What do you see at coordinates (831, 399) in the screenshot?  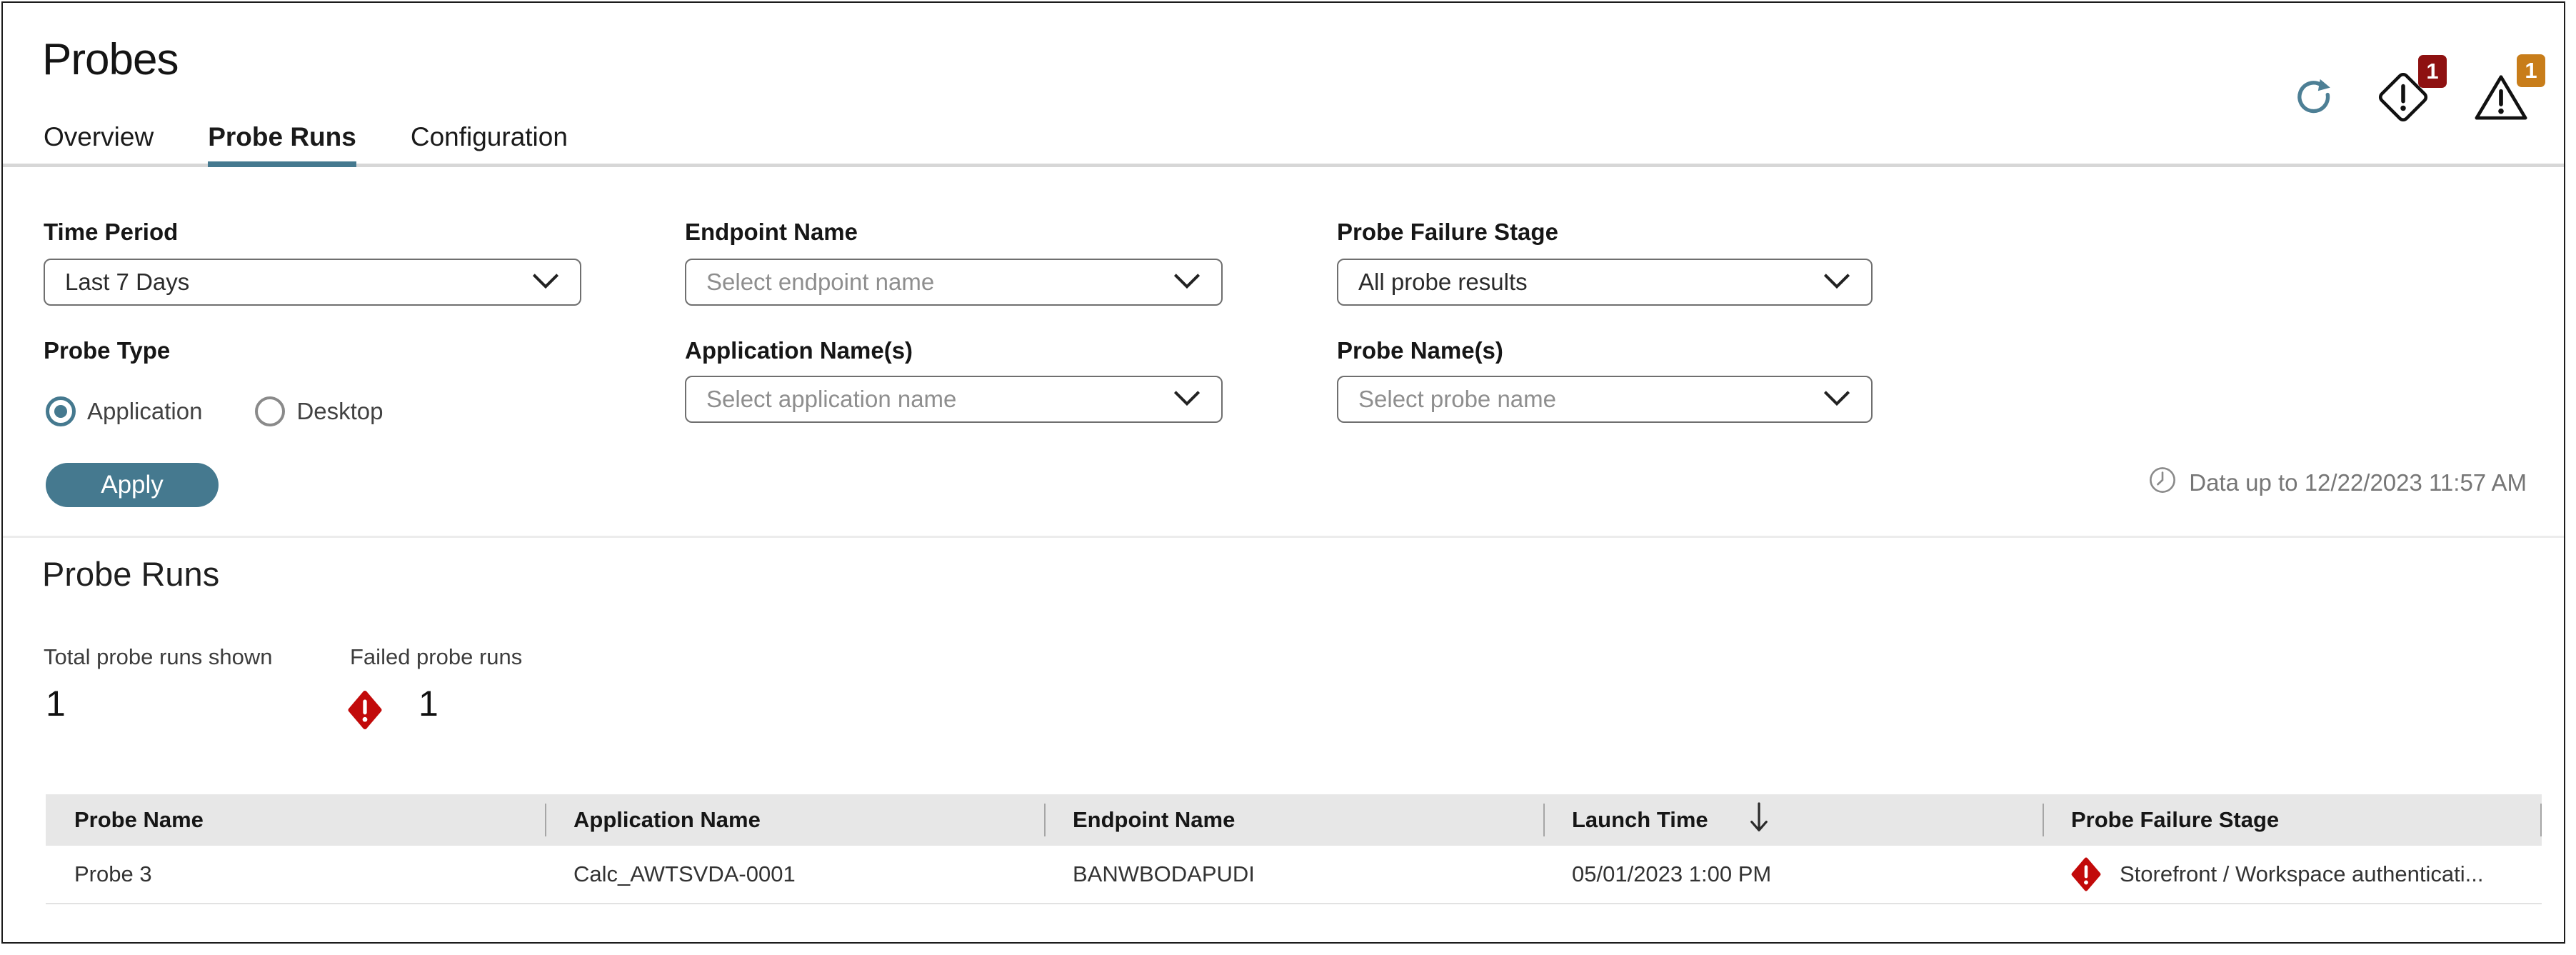 I see `application-names-placeholder: Select application name` at bounding box center [831, 399].